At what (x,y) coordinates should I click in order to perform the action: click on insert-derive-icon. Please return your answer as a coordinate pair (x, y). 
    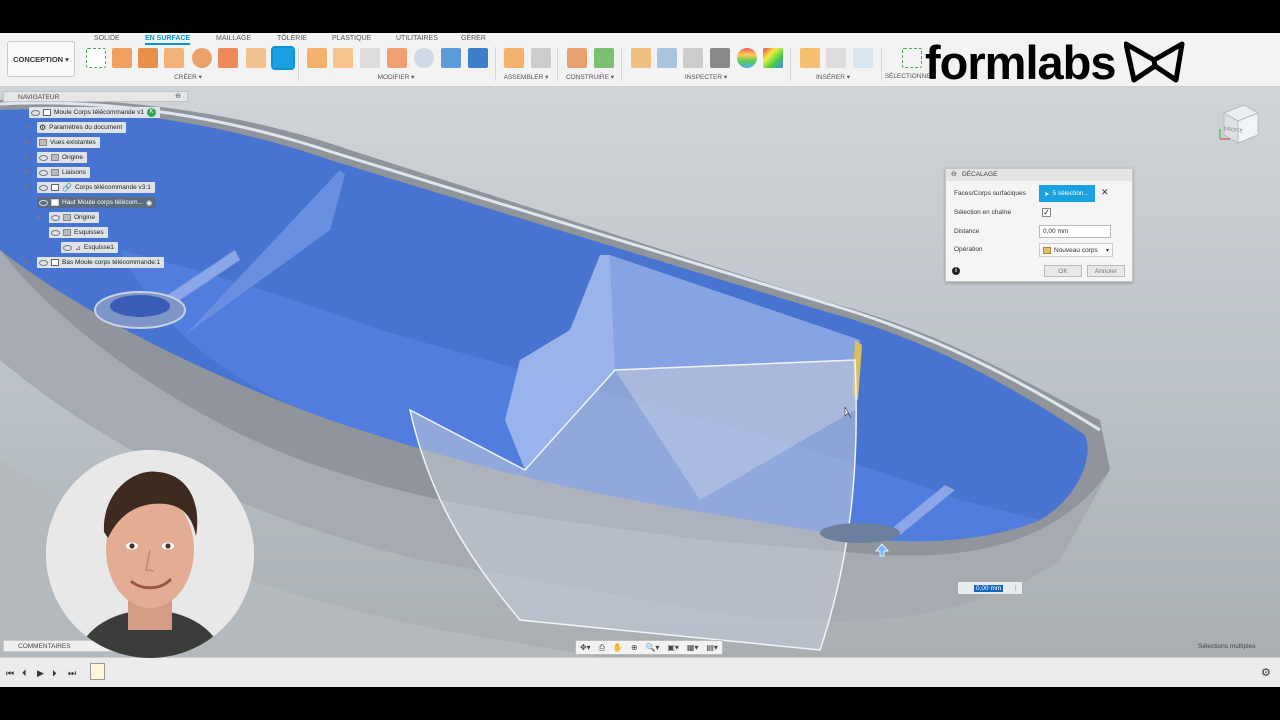
    Looking at the image, I should click on (810, 58).